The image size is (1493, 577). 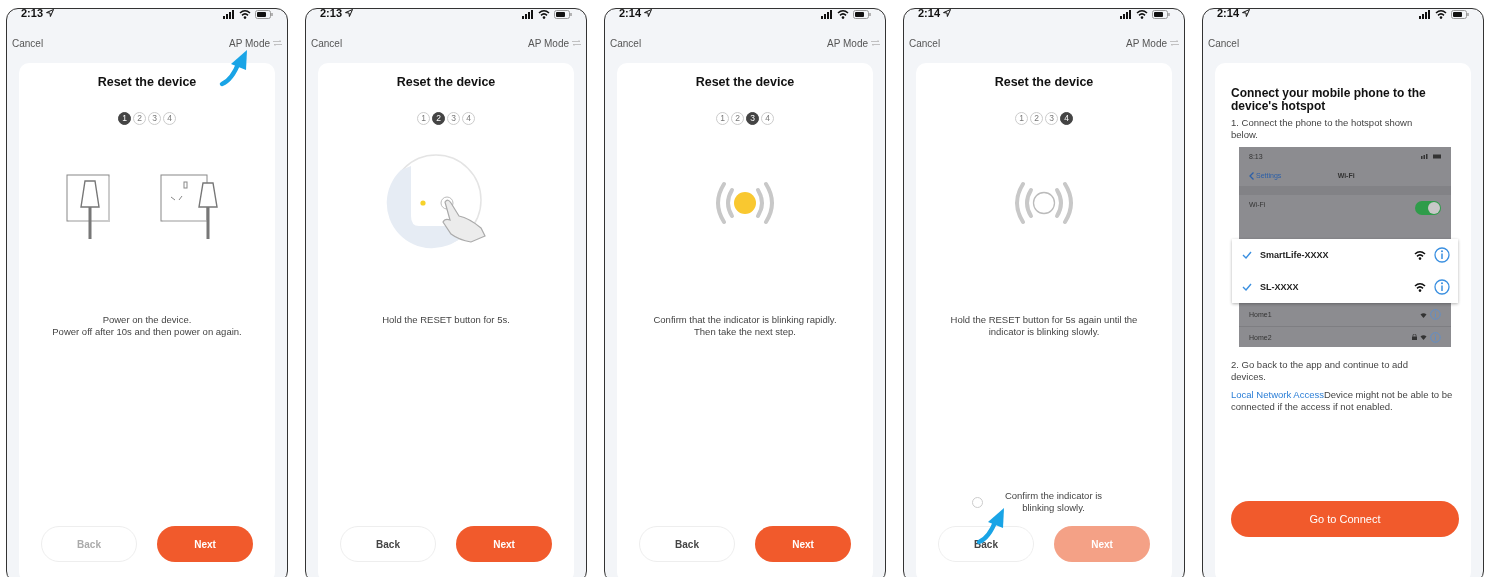 I want to click on step-indicator: 3, so click(x=752, y=118).